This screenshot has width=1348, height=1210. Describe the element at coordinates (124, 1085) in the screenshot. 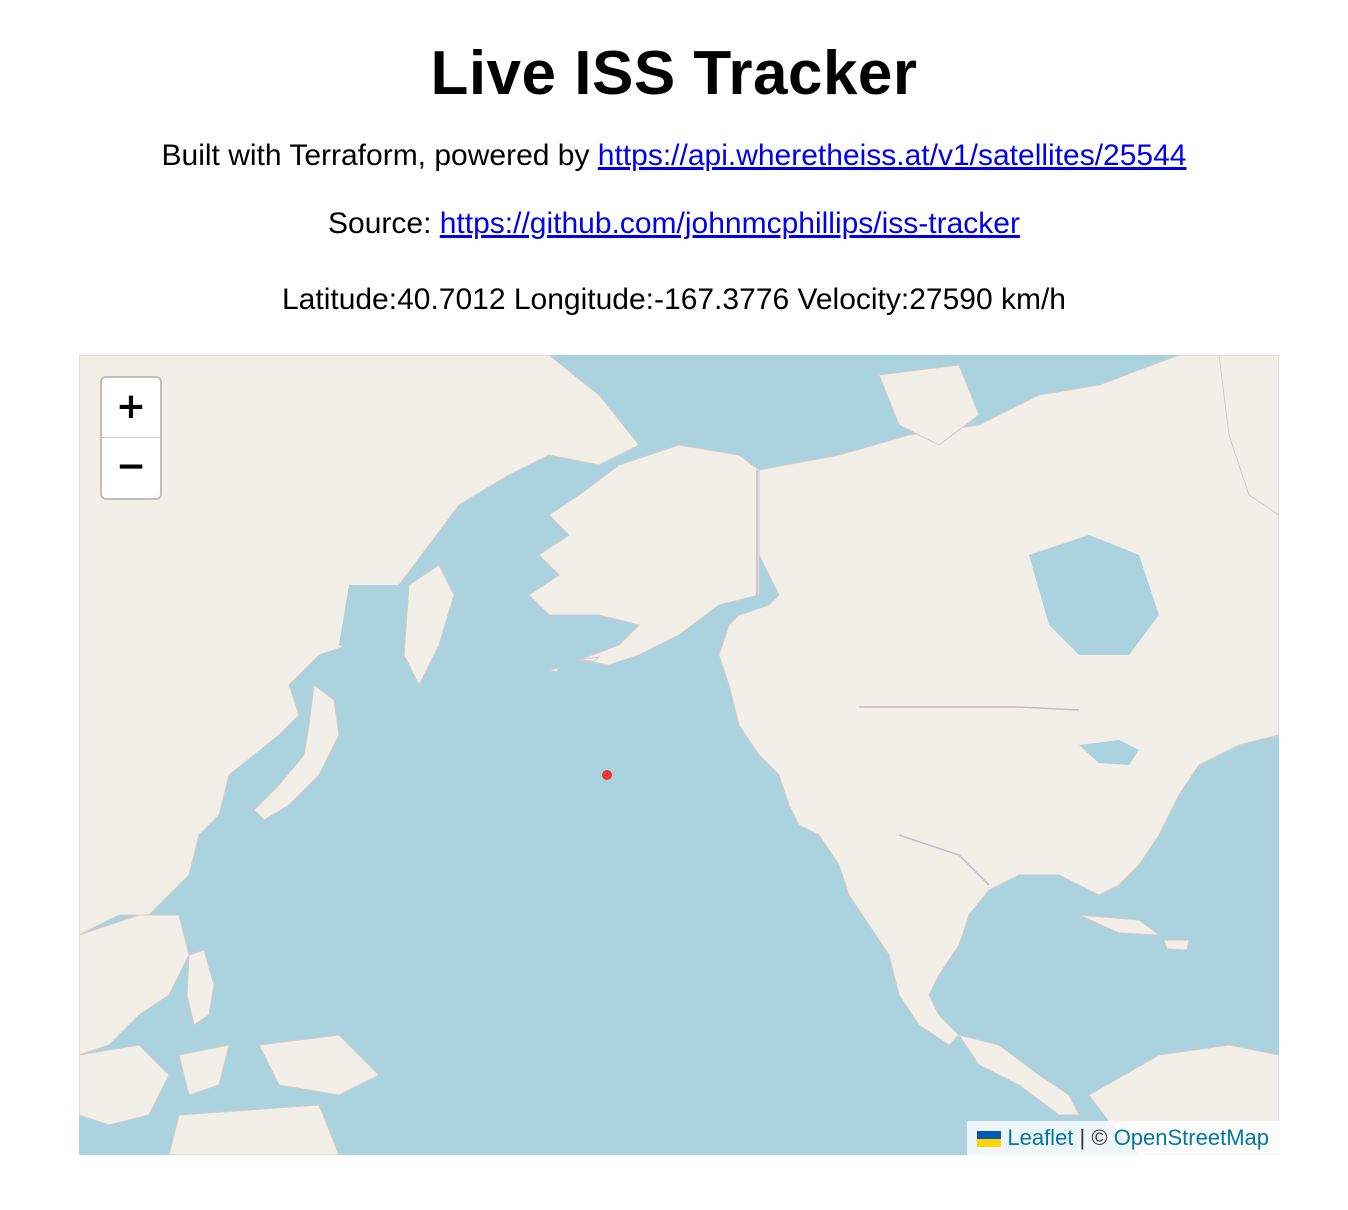

I see `land-indonesia` at that location.